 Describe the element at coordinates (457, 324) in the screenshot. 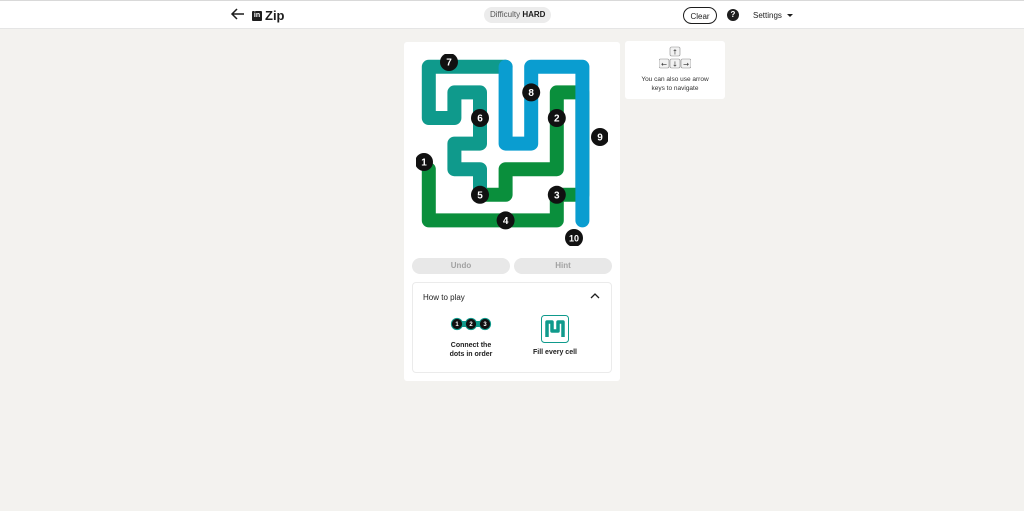

I see `tip-dot-1: 1` at that location.